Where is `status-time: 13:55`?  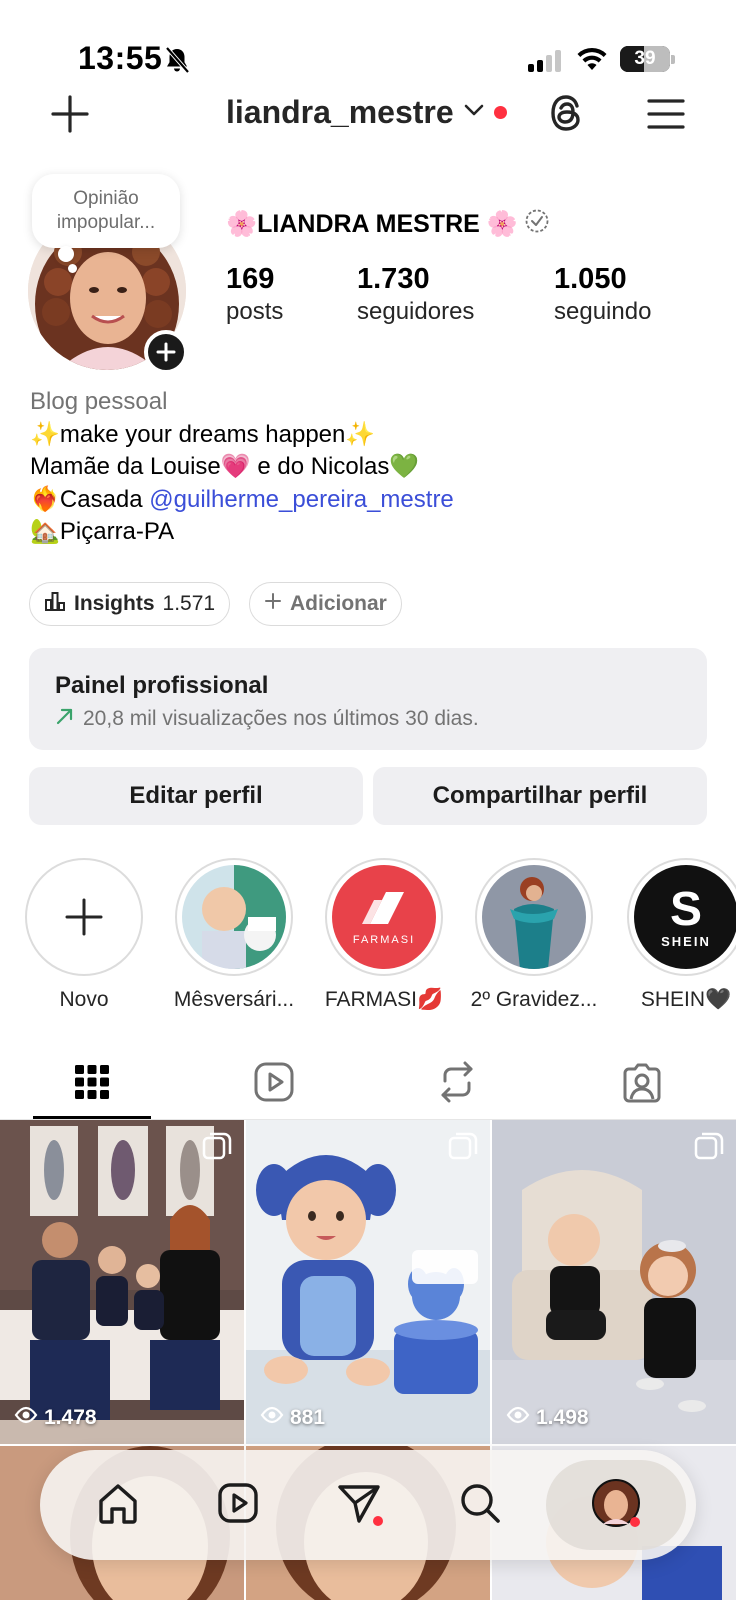
status-time: 13:55 is located at coordinates (120, 58).